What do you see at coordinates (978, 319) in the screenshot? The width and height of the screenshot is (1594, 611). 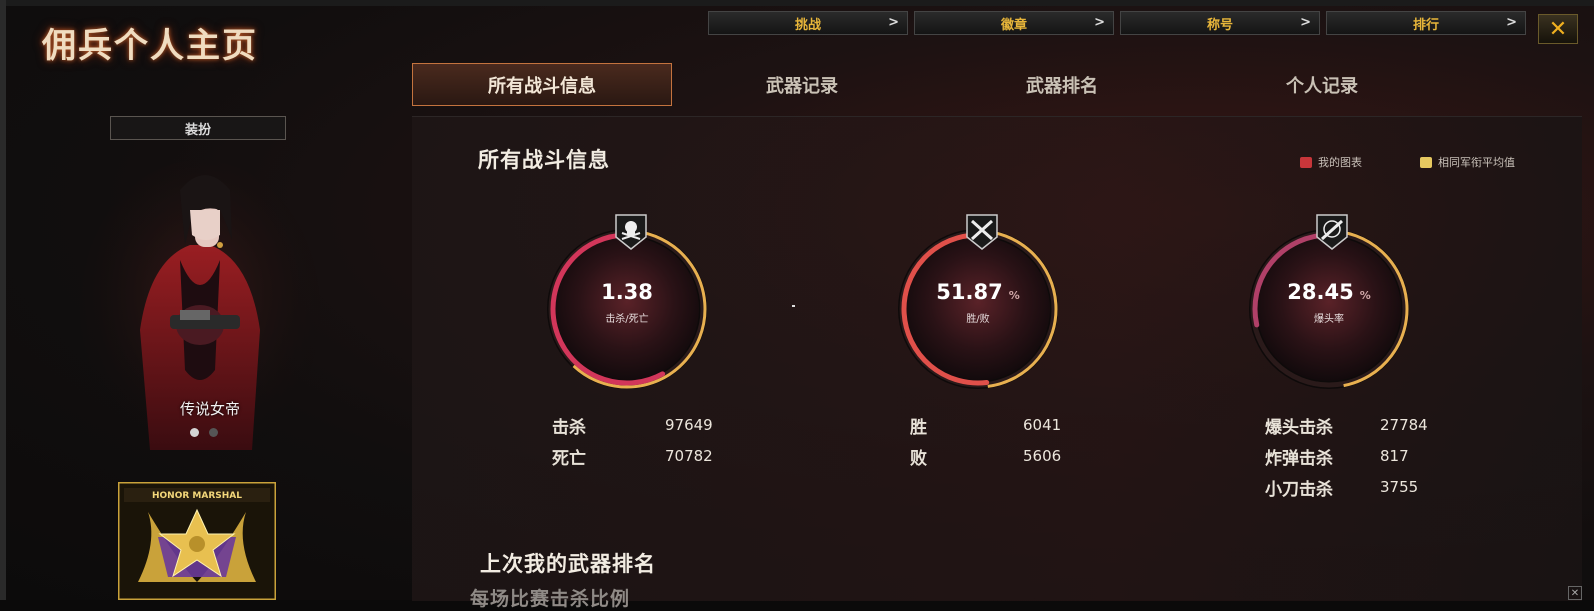 I see `winrate-label: 胜/败` at bounding box center [978, 319].